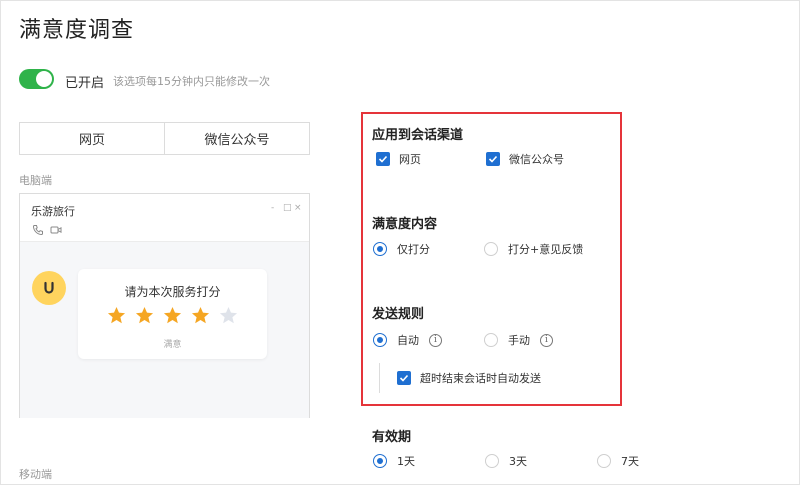 The height and width of the screenshot is (485, 800). I want to click on phone-icon, so click(38, 230).